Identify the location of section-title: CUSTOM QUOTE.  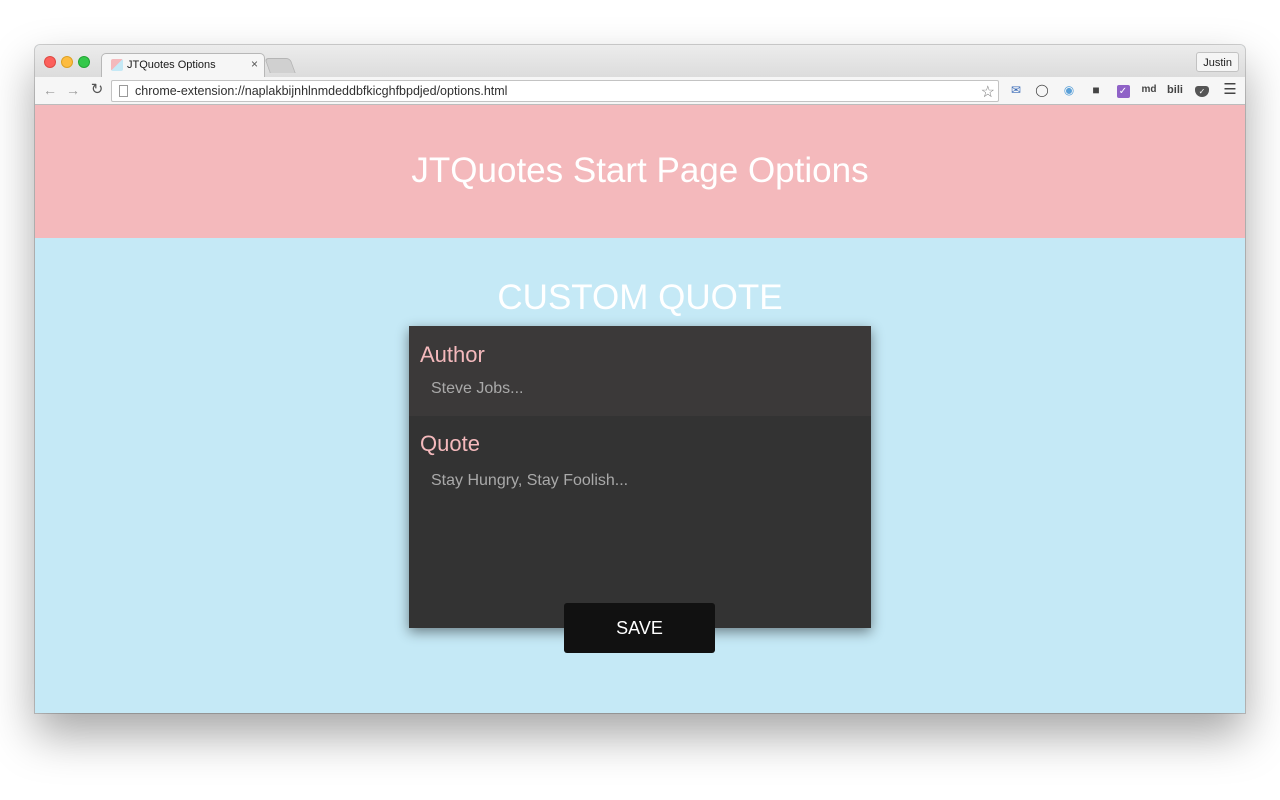
(640, 297).